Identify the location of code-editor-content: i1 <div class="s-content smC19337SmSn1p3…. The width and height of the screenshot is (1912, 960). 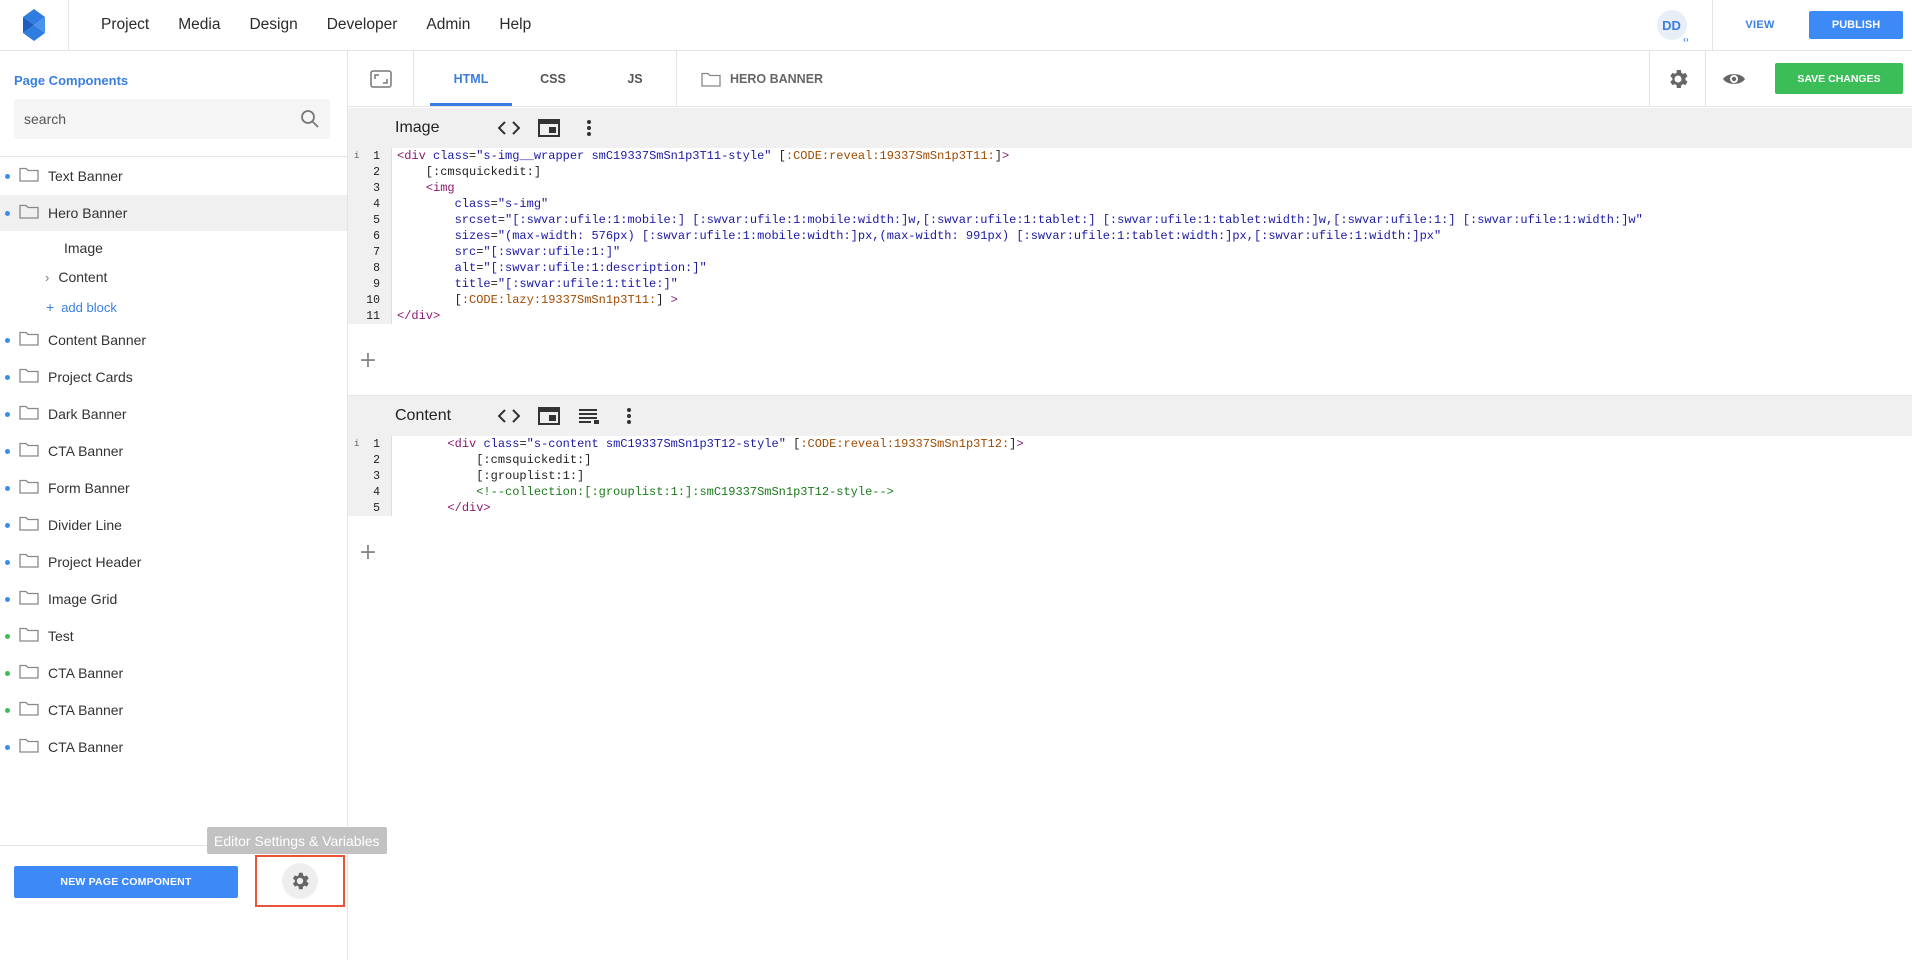
(1130, 476).